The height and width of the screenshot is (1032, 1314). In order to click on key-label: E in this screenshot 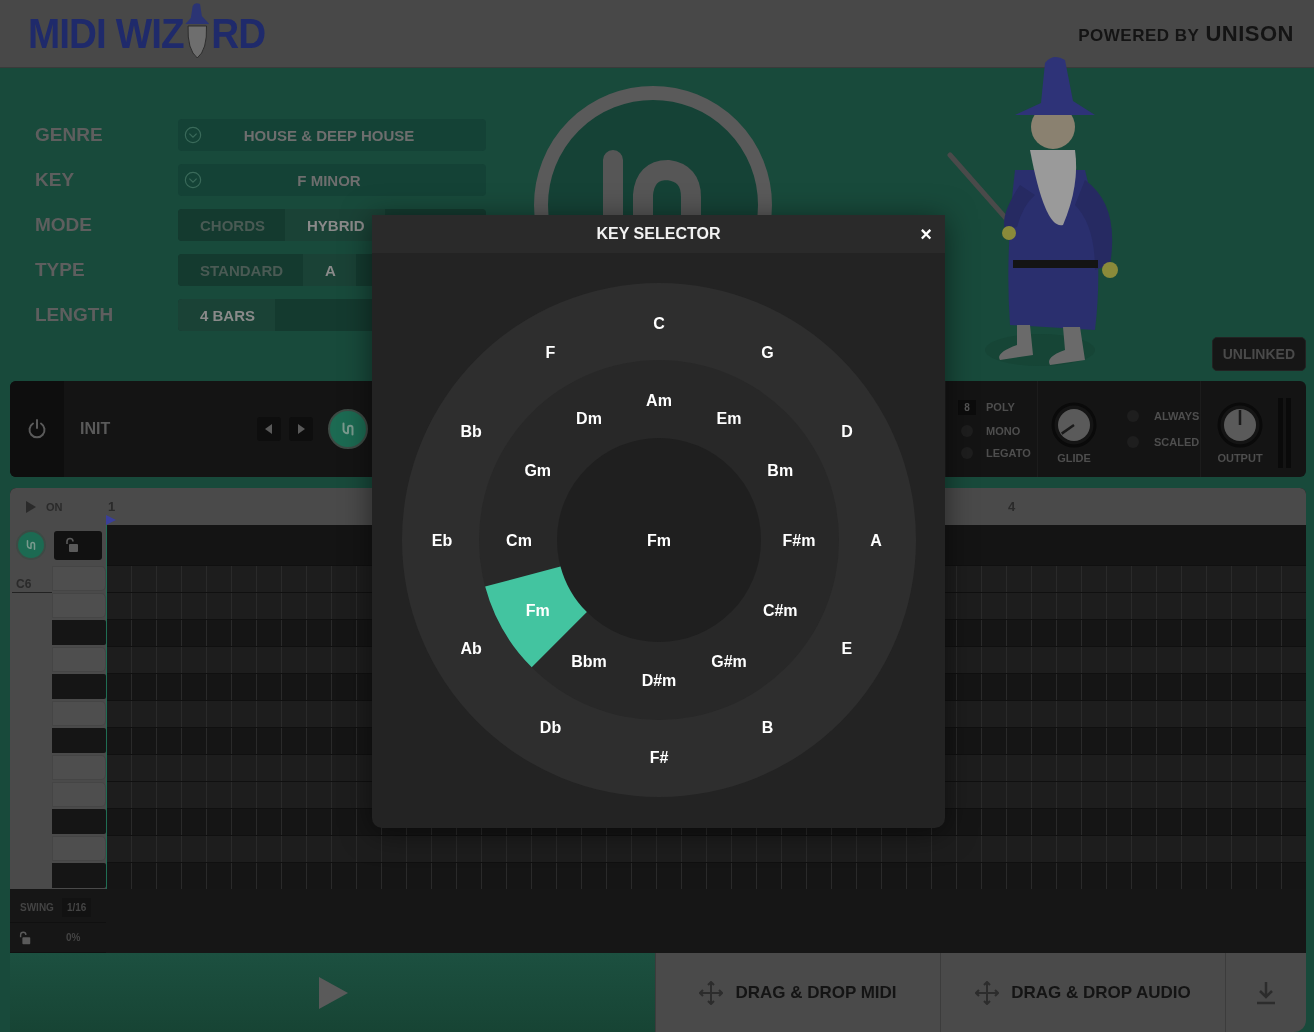, I will do `click(846, 648)`.